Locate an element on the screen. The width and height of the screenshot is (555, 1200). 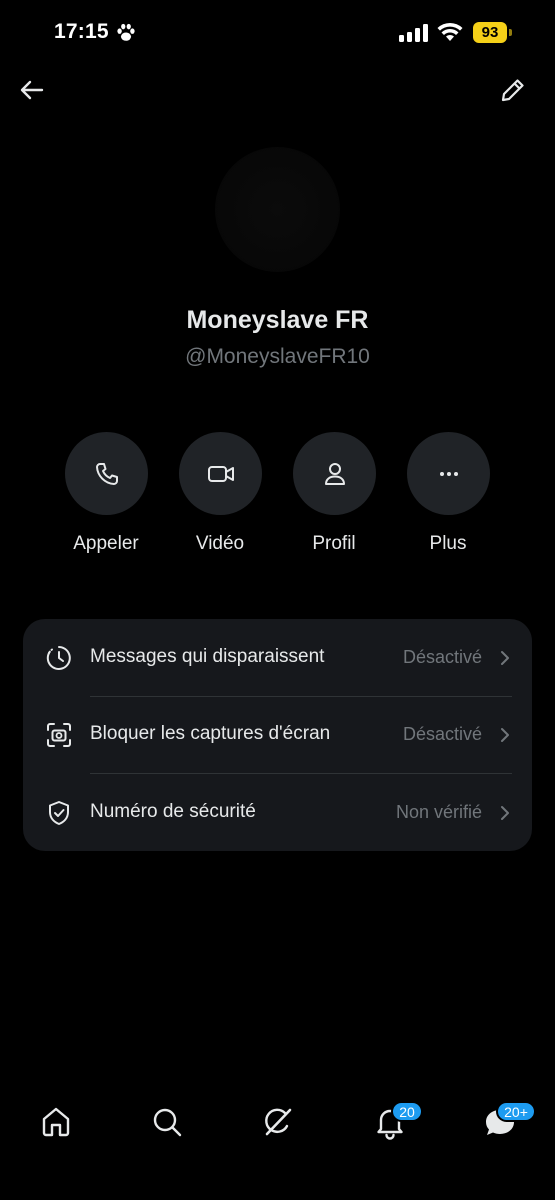
battery-tip is located at coordinates (510, 32).